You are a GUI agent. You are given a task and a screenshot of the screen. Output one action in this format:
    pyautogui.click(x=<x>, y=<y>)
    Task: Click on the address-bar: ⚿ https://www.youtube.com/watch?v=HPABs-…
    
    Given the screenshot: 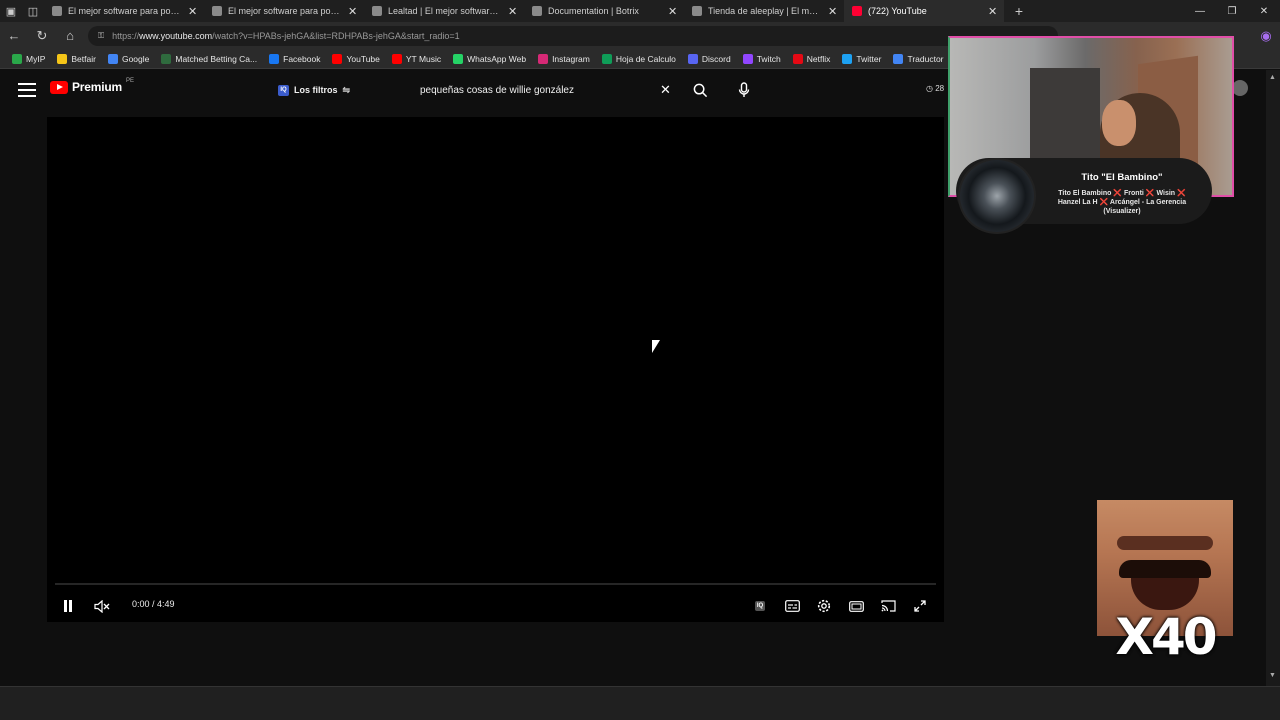 What is the action you would take?
    pyautogui.click(x=573, y=35)
    